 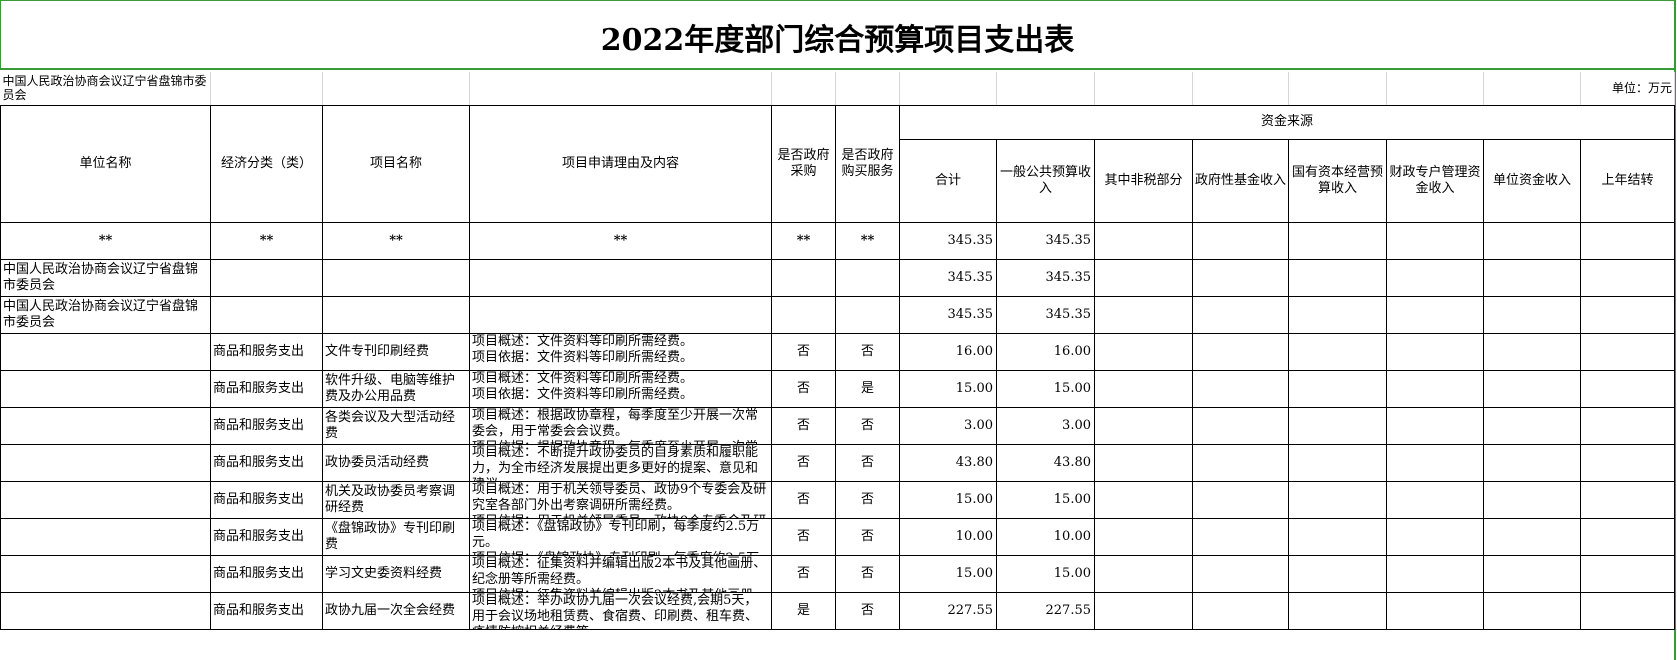 I want to click on project-description: 项目概述：文件资料等印刷所需经费。 项目依据：文件资料等印刷所需经费。, so click(x=583, y=349).